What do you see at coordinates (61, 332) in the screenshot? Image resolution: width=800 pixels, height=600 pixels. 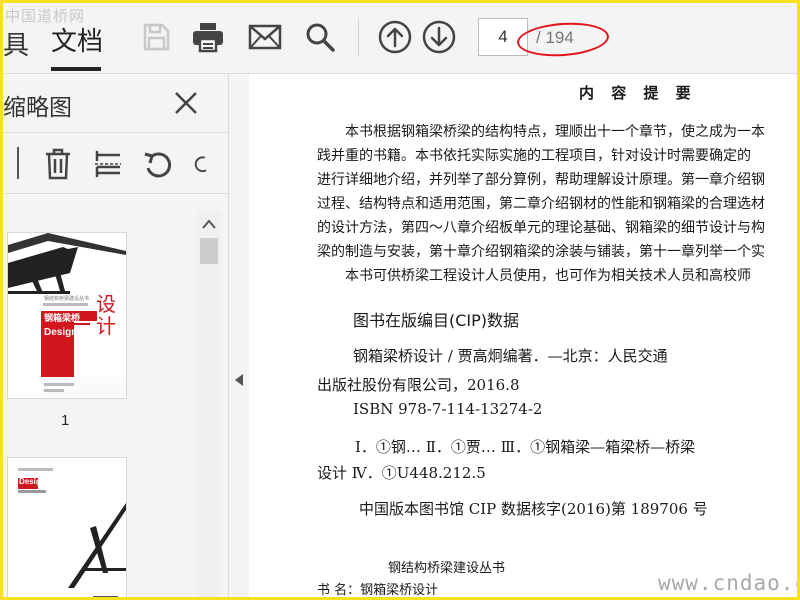 I see `thumb1-title-en: Design` at bounding box center [61, 332].